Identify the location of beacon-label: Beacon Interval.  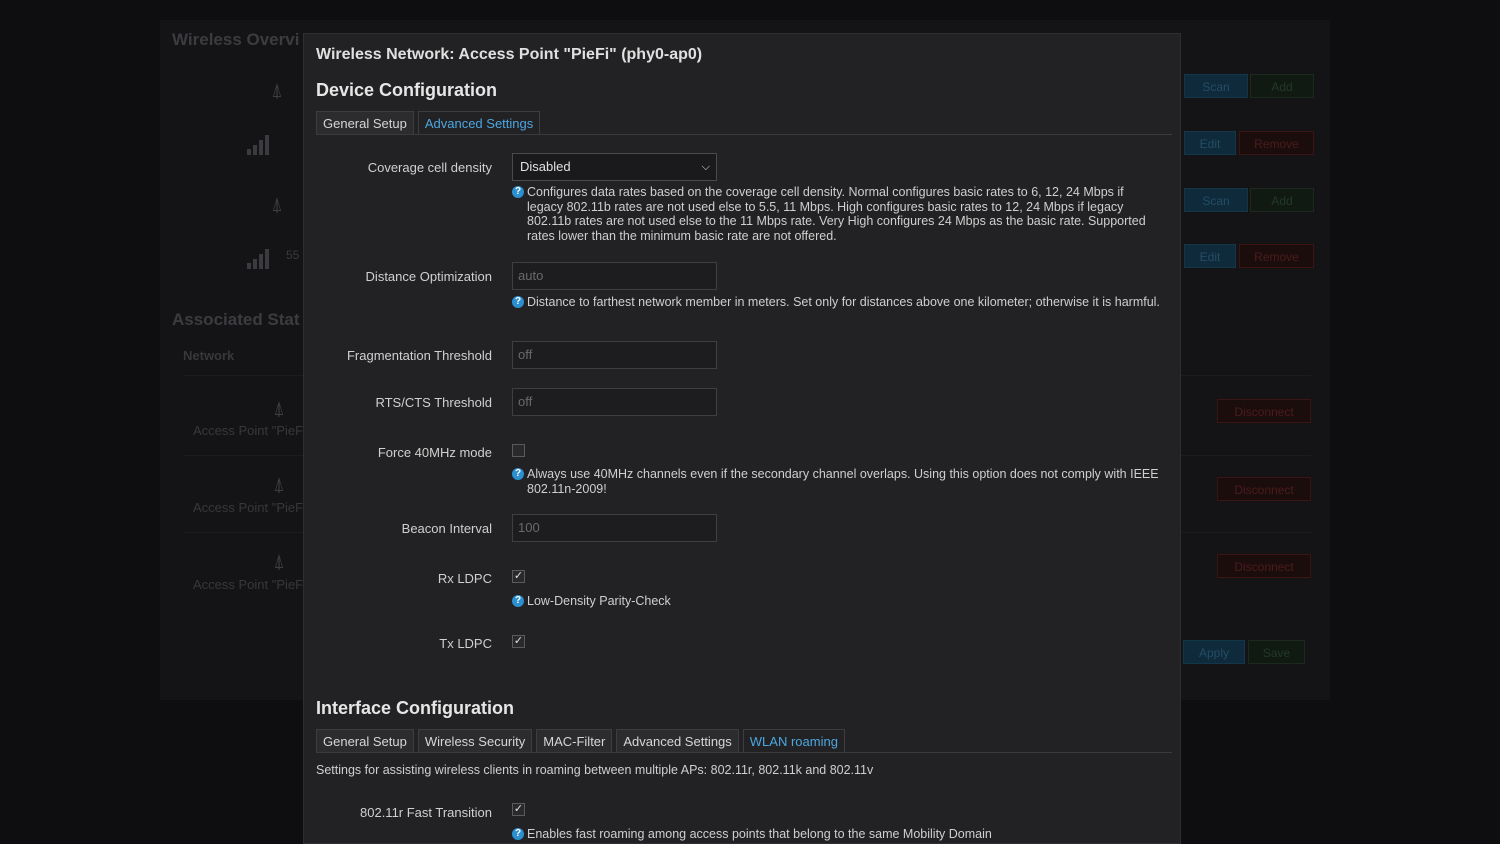
(446, 528).